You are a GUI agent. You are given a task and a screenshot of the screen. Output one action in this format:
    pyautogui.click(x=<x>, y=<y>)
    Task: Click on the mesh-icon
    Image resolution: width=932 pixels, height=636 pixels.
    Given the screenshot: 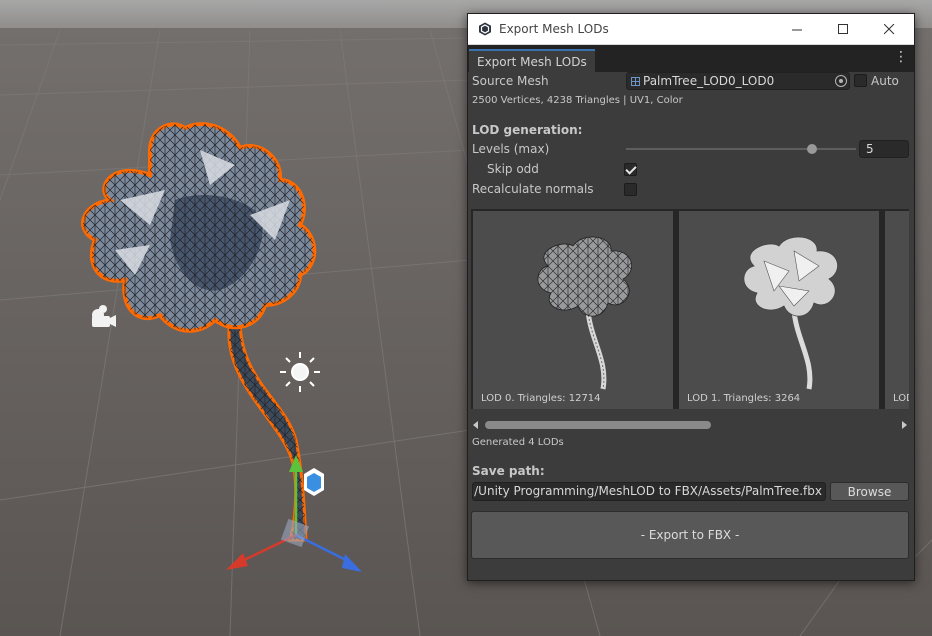 What is the action you would take?
    pyautogui.click(x=635, y=81)
    